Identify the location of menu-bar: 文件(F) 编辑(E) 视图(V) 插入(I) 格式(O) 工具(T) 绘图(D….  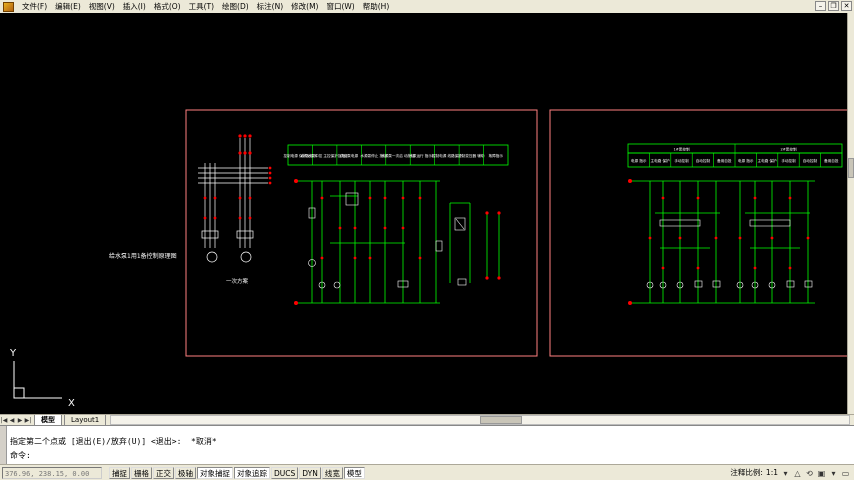
(427, 7).